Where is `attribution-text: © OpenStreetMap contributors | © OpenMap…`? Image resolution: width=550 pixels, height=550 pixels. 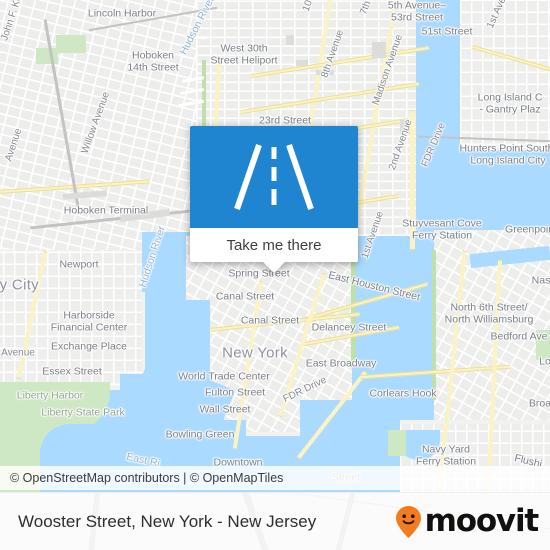 attribution-text: © OpenStreetMap contributors | © OpenMap… is located at coordinates (146, 478).